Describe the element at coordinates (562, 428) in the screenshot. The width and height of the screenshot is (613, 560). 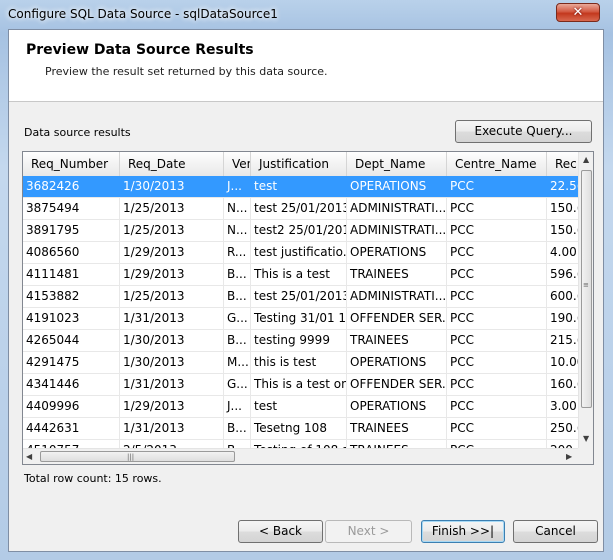
I see `table-cell: 250.(` at that location.